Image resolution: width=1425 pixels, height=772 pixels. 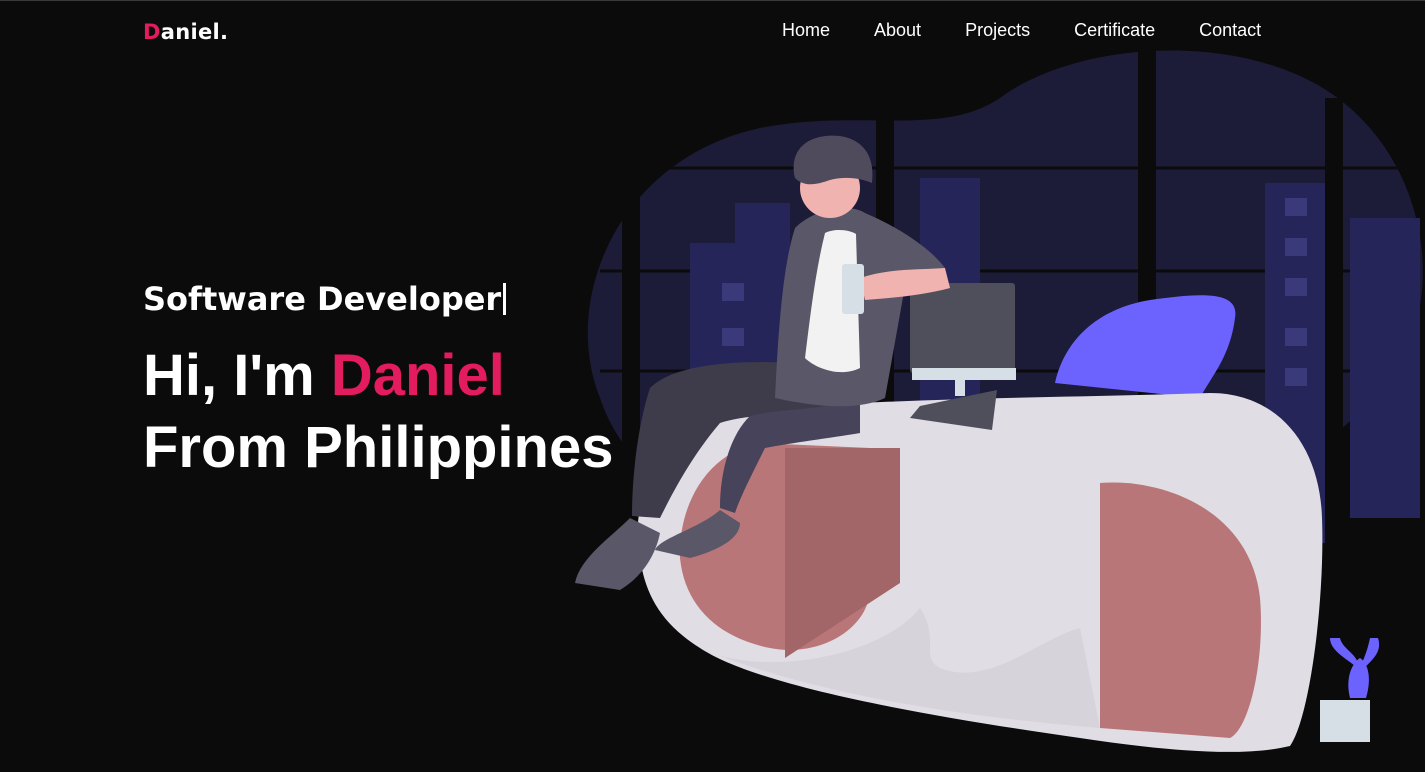 I want to click on hero-role-text: Software Developer, so click(x=325, y=299).